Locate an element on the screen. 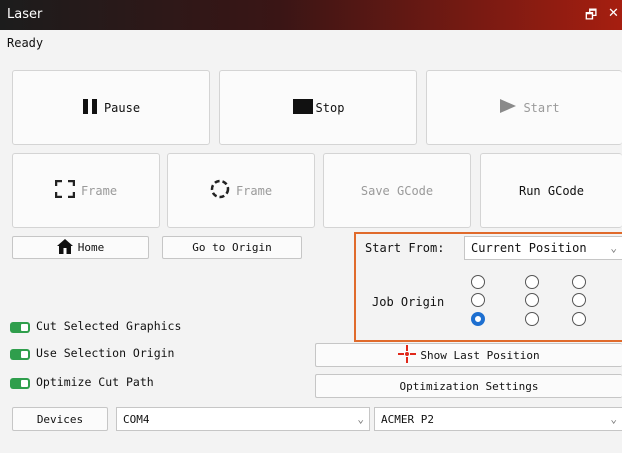 This screenshot has height=453, width=622. origin-radio-bottom-right is located at coordinates (579, 319).